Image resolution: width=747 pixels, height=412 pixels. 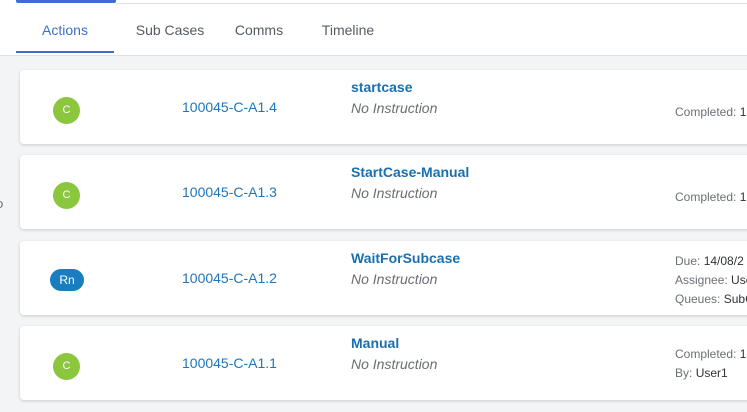 I want to click on action-name-link: startcase, so click(x=382, y=87).